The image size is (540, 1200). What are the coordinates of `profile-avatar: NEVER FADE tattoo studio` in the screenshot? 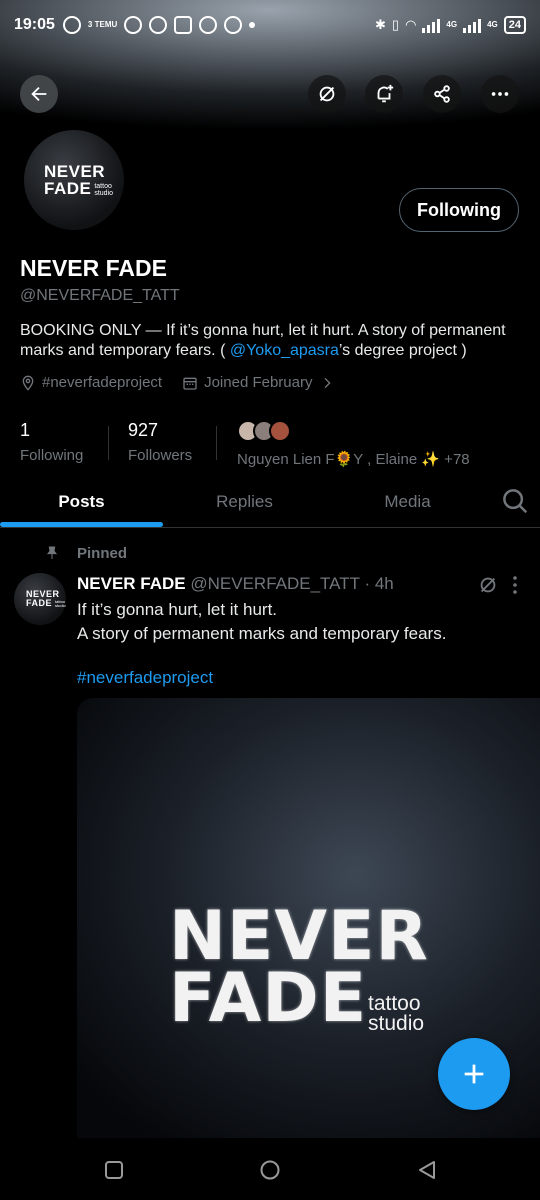 It's located at (74, 180).